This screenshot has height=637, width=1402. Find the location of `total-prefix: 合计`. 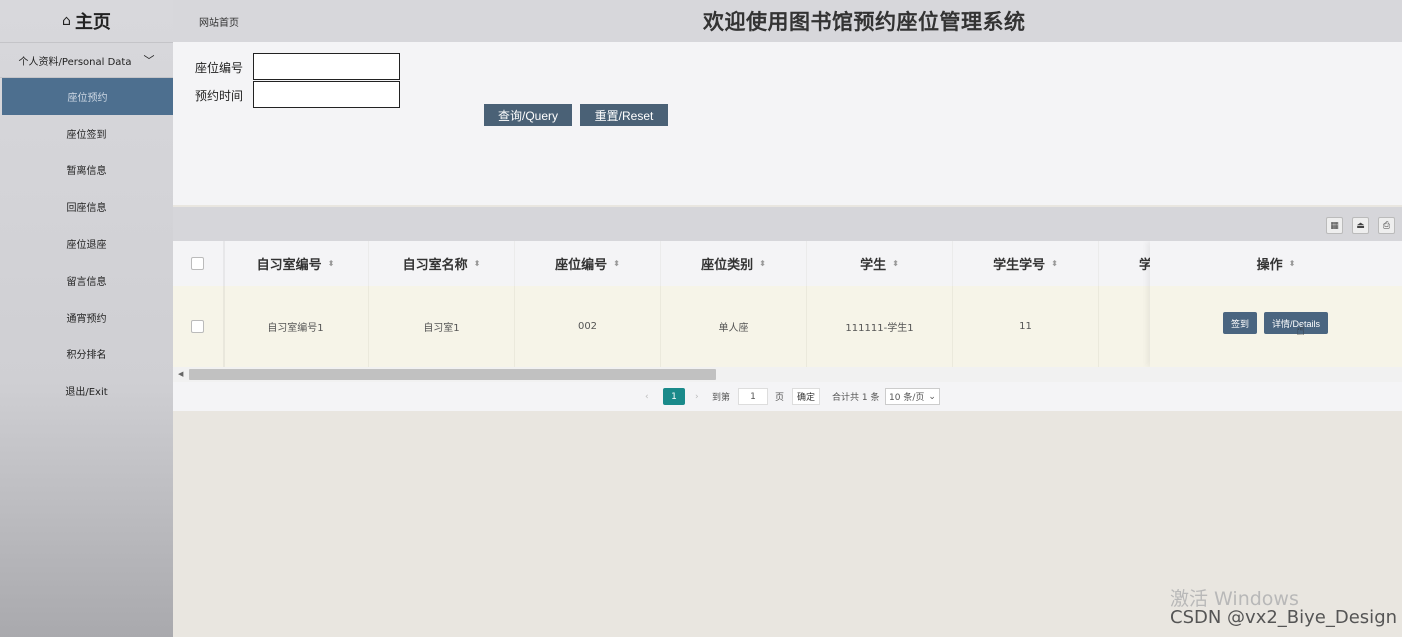

total-prefix: 合计 is located at coordinates (841, 398).